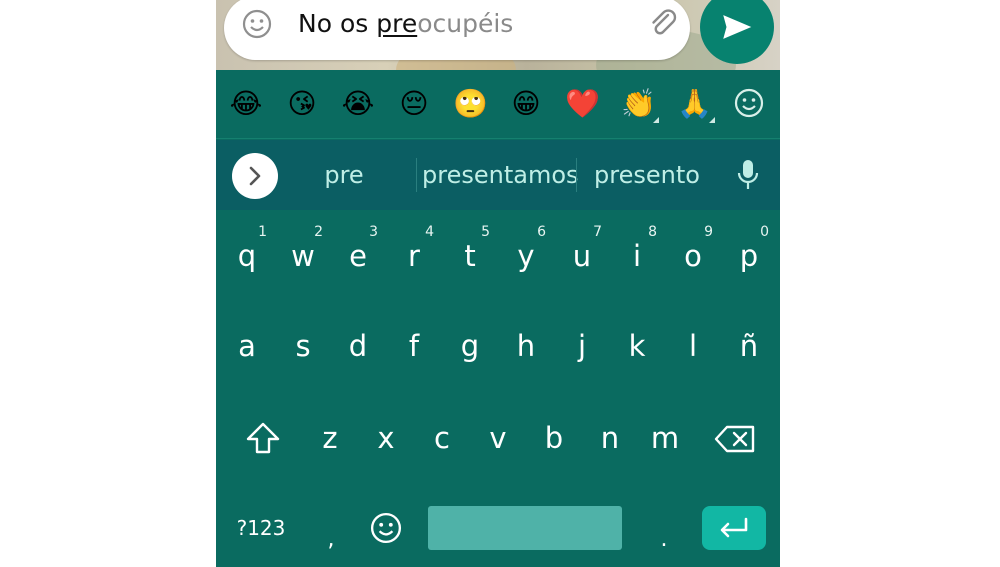 Image resolution: width=1000 pixels, height=567 pixels. Describe the element at coordinates (397, 23) in the screenshot. I see `composing-text: pre` at that location.